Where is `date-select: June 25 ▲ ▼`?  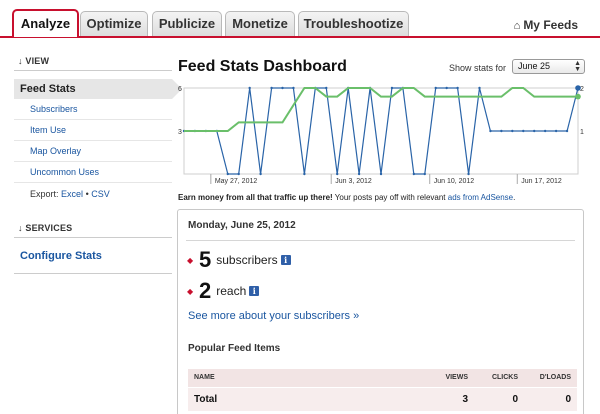
date-select: June 25 ▲ ▼ is located at coordinates (548, 66).